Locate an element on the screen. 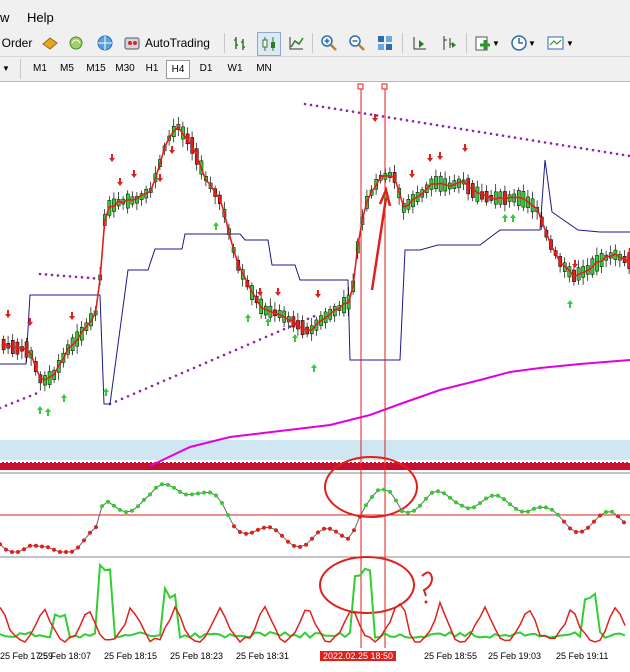  metaeditor-icon is located at coordinates (50, 43).